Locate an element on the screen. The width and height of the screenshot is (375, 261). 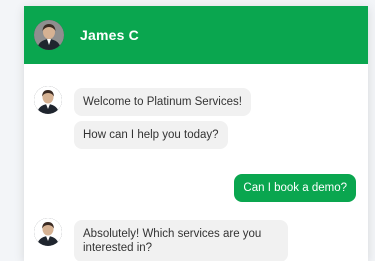
agent-name: James C is located at coordinates (109, 35).